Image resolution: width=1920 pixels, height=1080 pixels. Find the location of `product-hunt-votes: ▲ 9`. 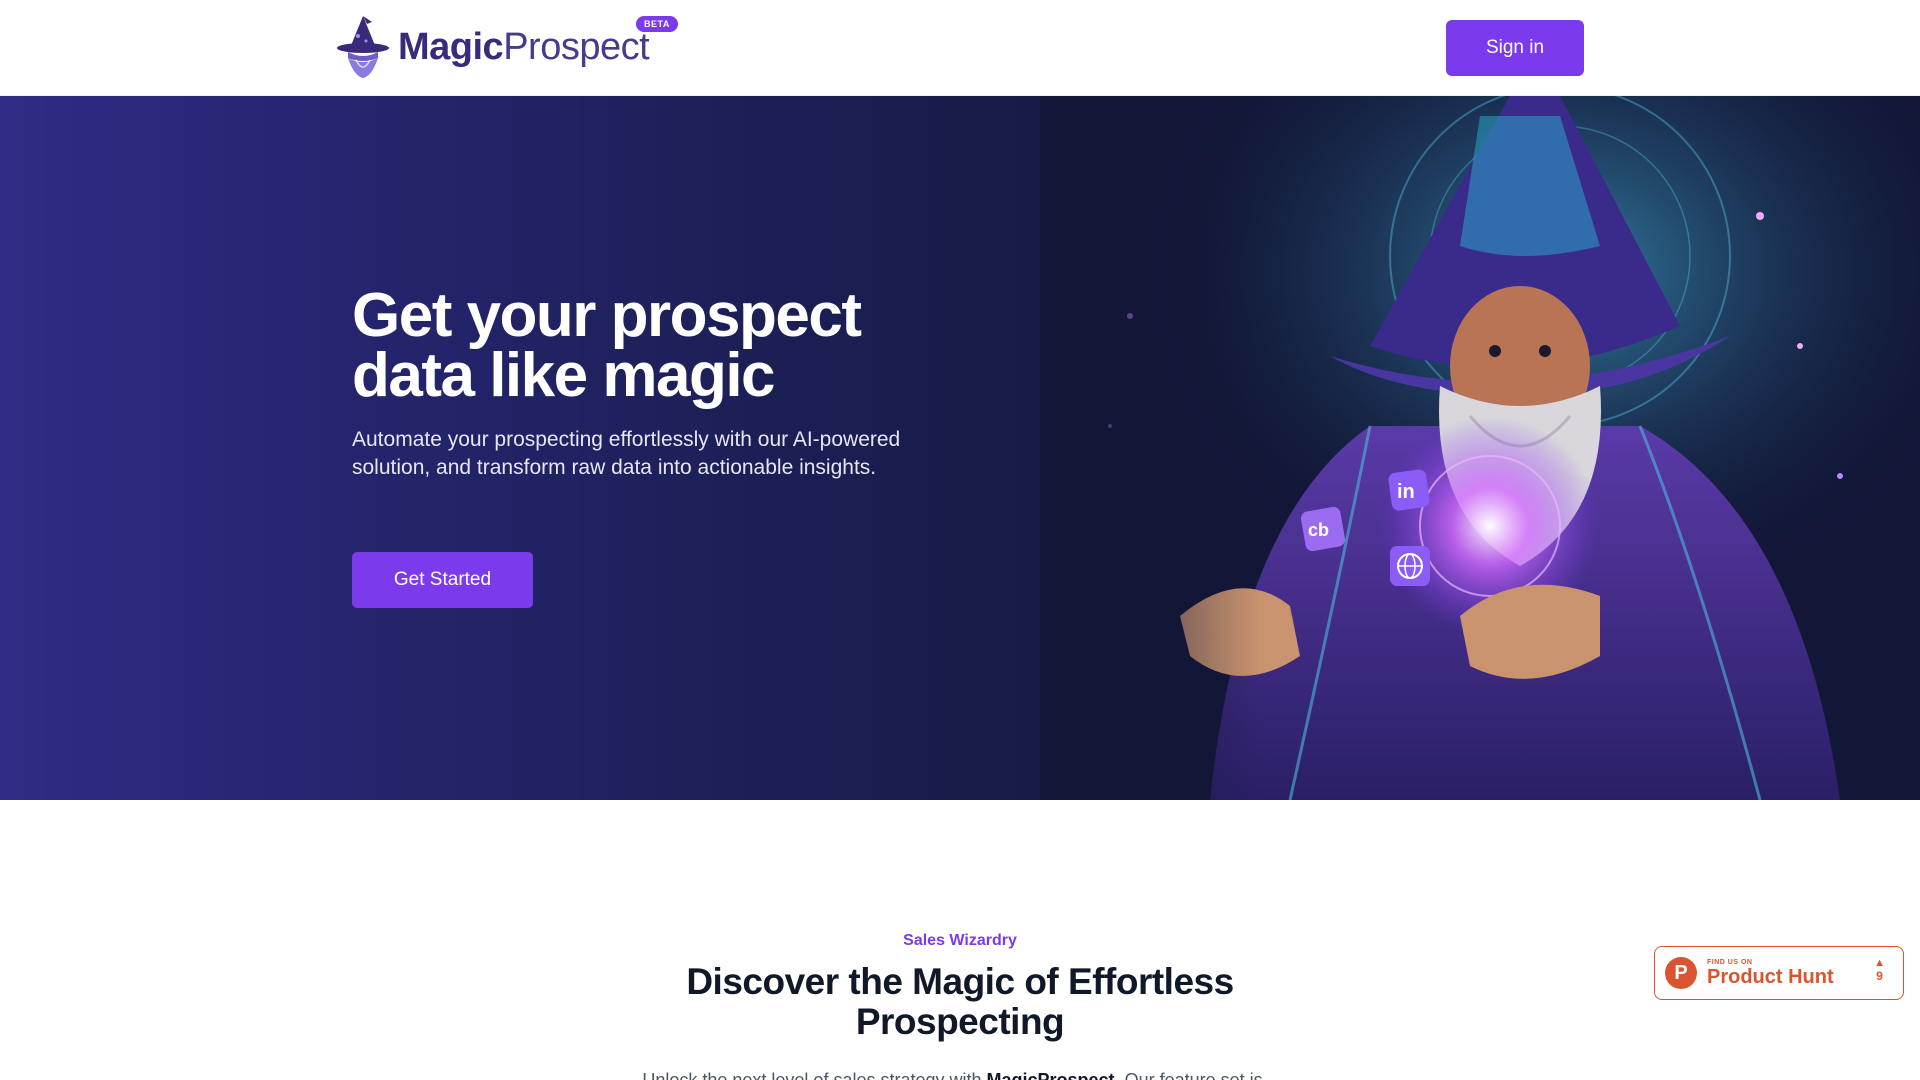

product-hunt-votes: ▲ 9 is located at coordinates (1879, 970).